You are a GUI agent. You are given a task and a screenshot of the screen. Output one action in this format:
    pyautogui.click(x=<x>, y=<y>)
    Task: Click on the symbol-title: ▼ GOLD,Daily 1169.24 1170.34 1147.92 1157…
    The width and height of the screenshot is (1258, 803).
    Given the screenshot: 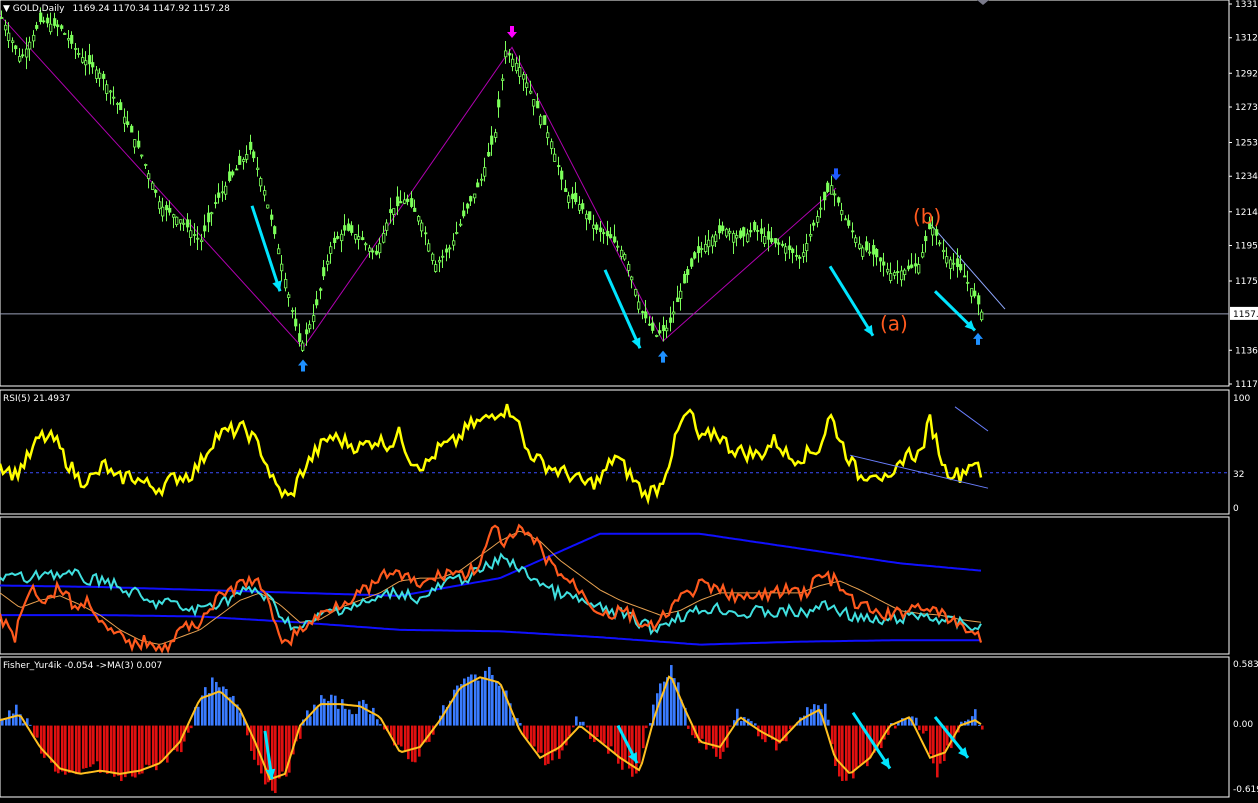 What is the action you would take?
    pyautogui.click(x=116, y=9)
    